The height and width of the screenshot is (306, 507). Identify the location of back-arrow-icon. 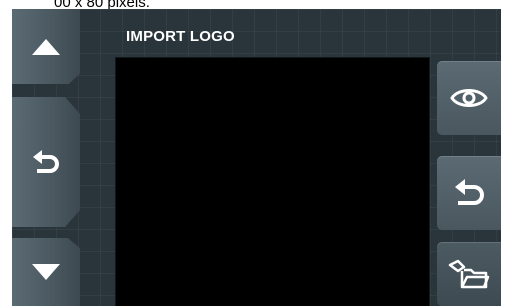
(46, 162).